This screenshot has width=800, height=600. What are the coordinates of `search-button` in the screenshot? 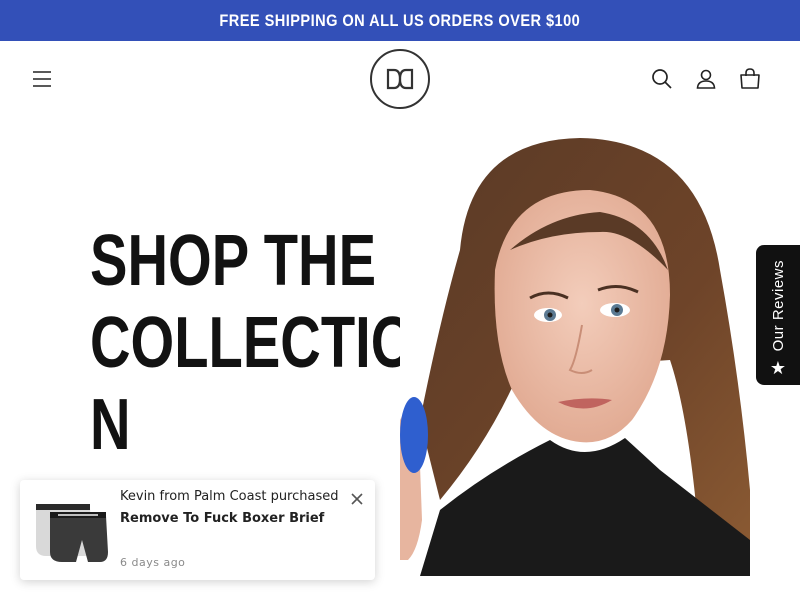 It's located at (662, 79).